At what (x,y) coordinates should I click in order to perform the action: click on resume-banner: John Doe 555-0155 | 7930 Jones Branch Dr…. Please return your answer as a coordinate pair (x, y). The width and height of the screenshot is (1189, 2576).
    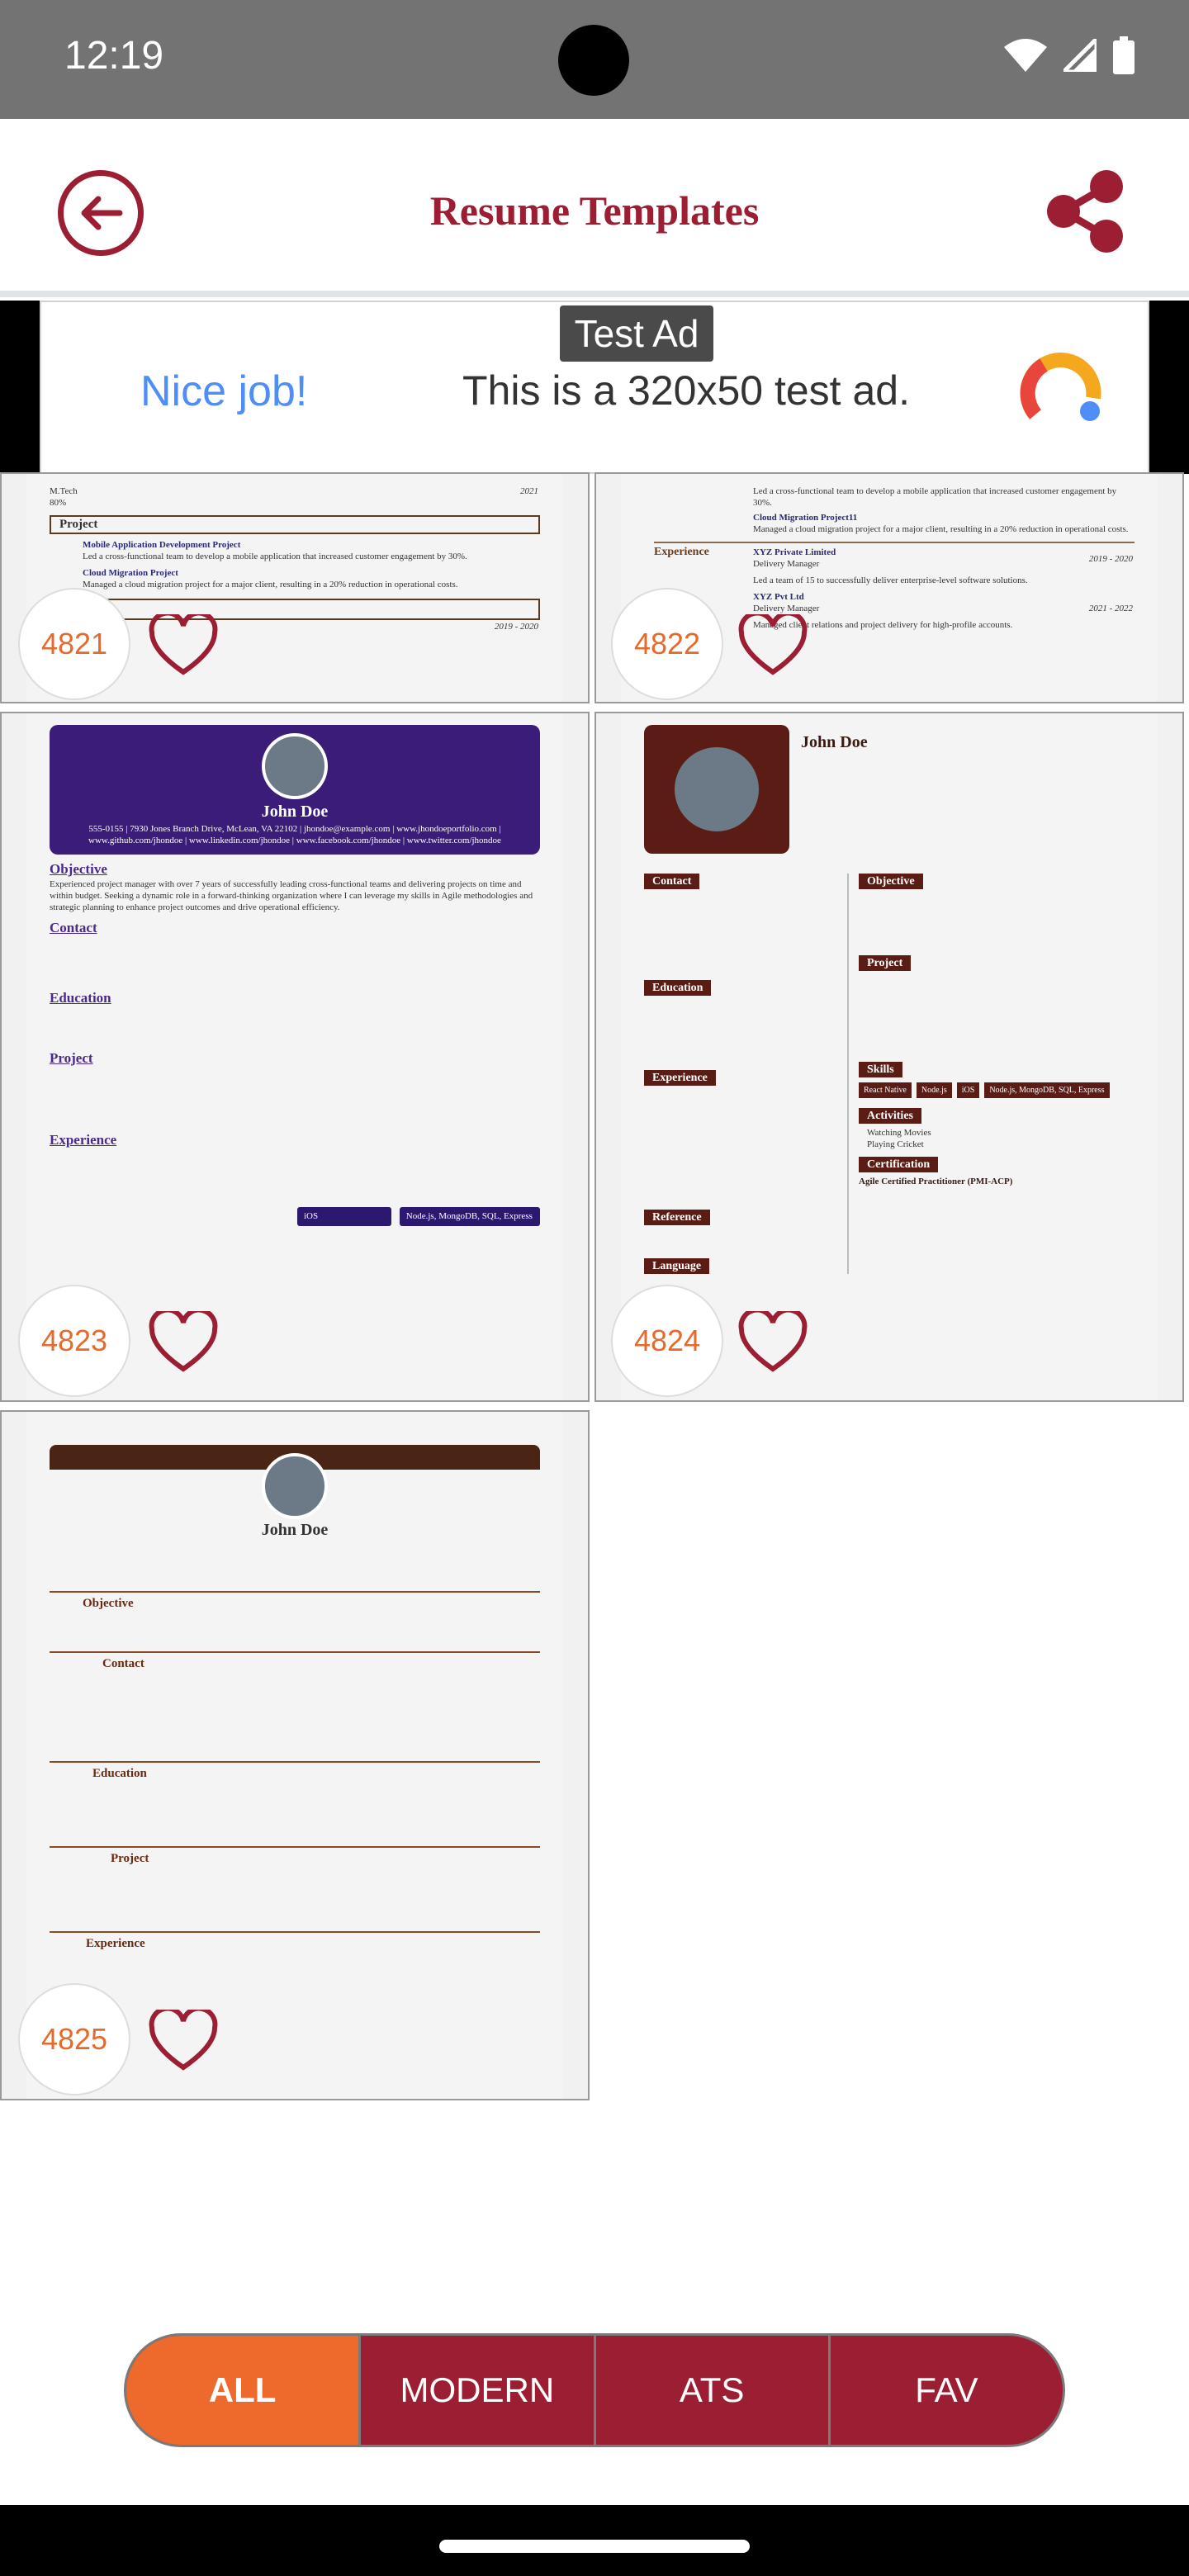
    Looking at the image, I should click on (295, 790).